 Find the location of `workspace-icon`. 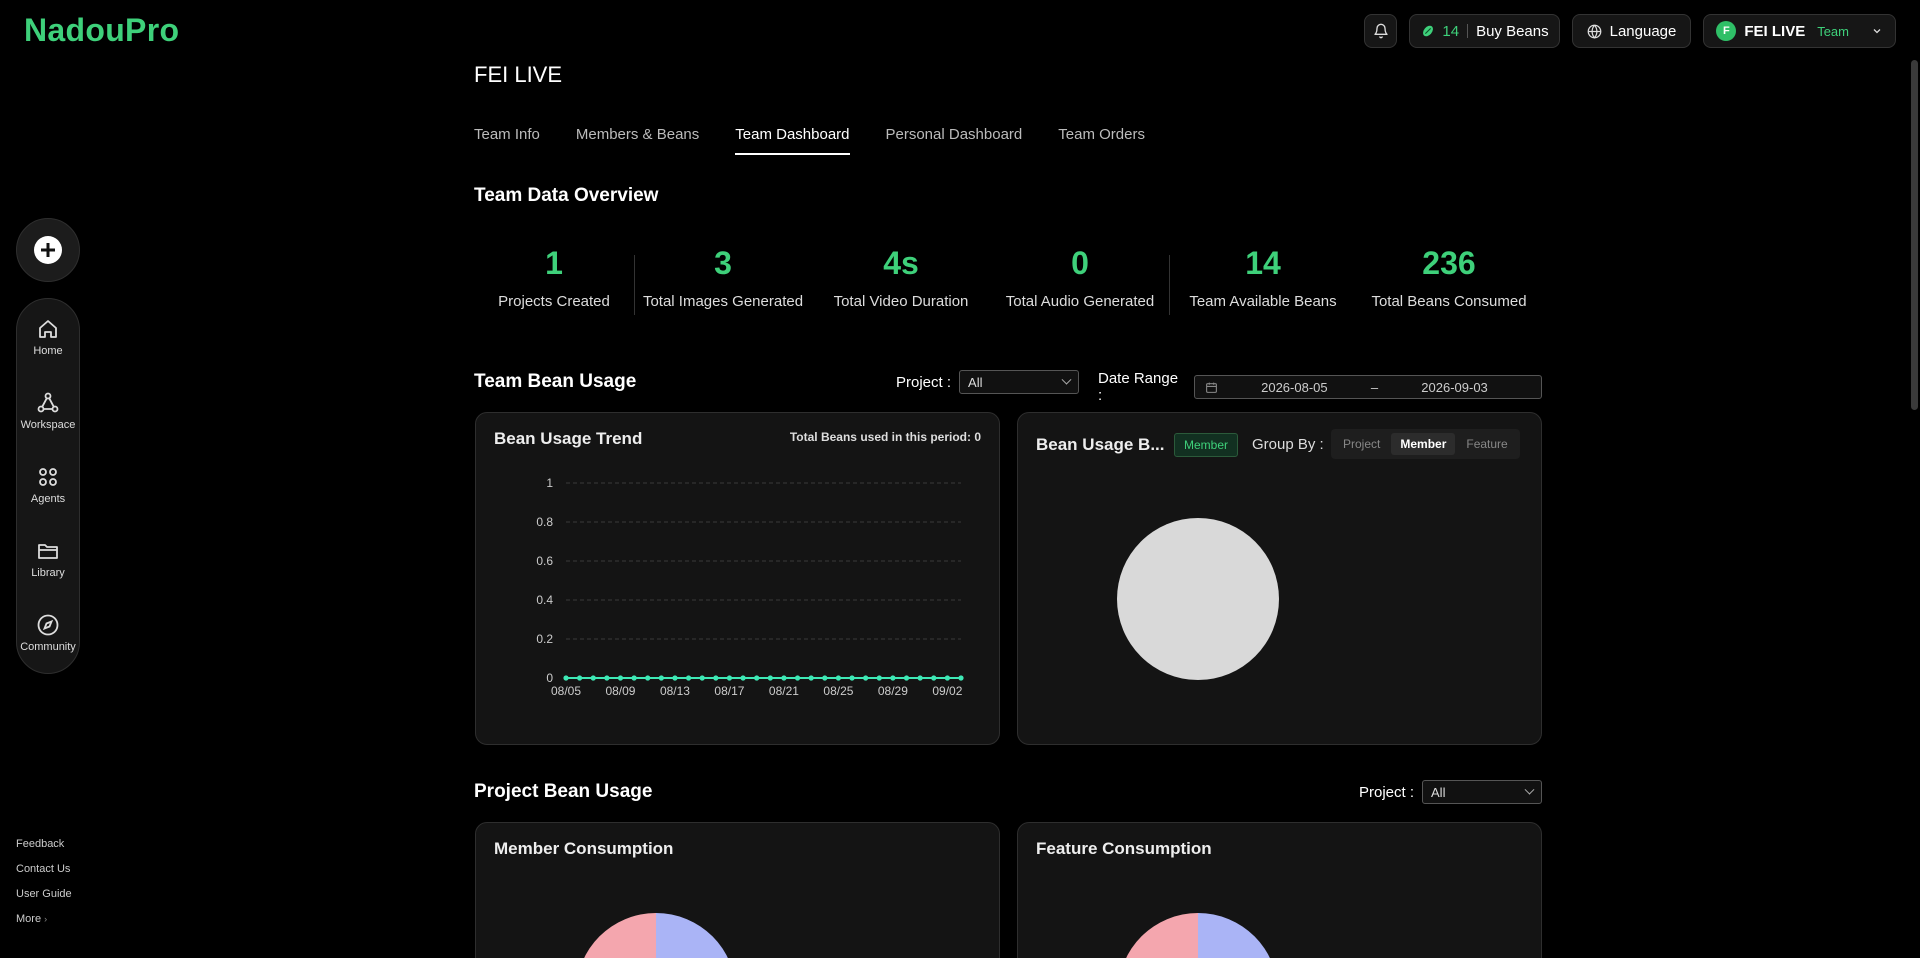

workspace-icon is located at coordinates (48, 402).